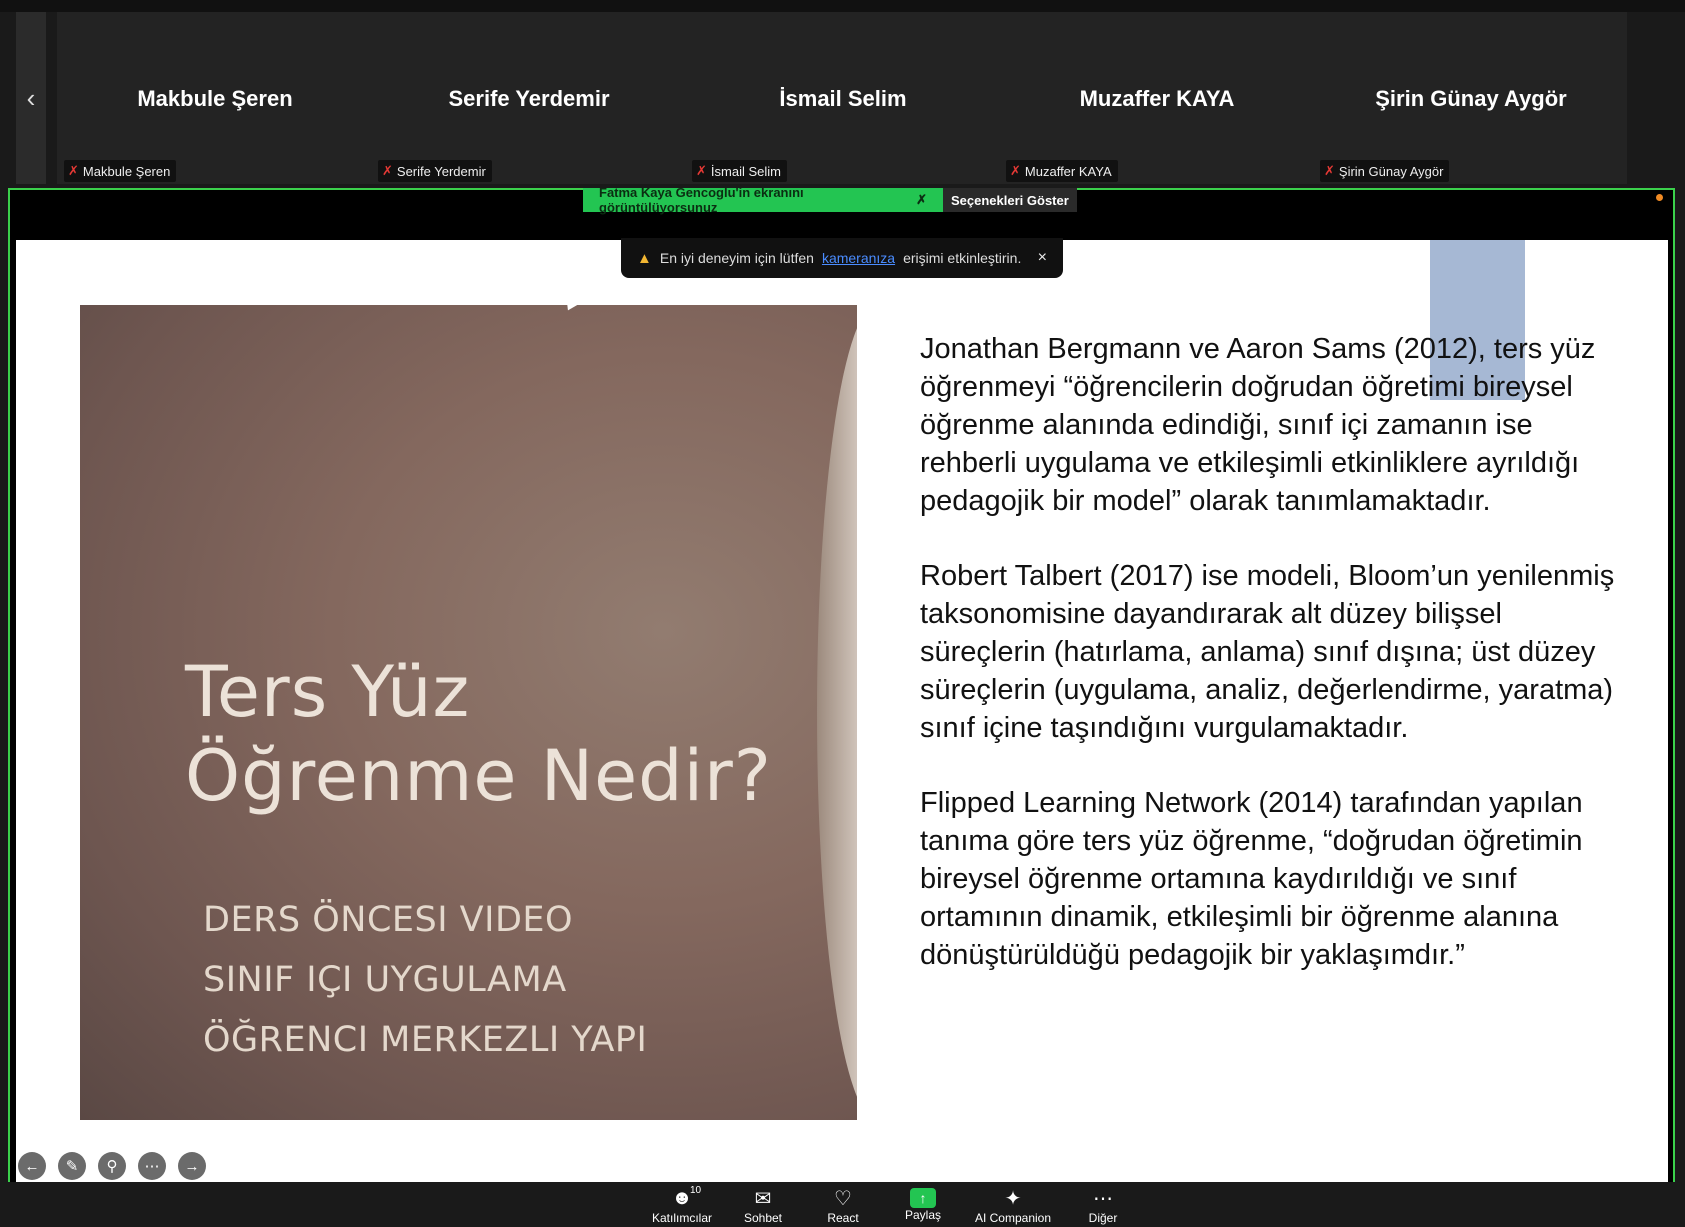 The height and width of the screenshot is (1227, 1685). I want to click on participant-tag-label: İsmail Selim, so click(745, 171).